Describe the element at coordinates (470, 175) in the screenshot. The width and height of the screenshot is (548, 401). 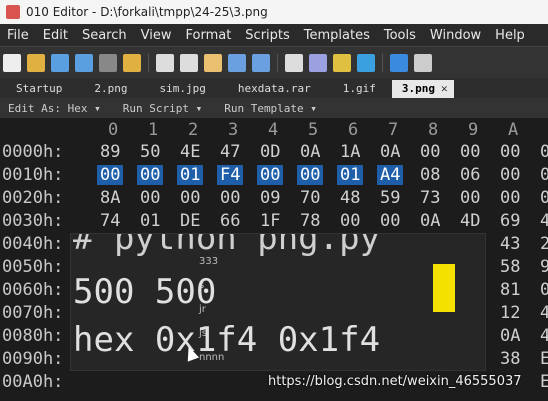
I see `hex-byte: 06` at that location.